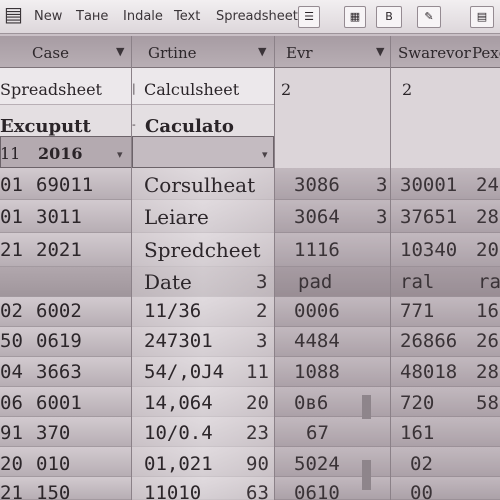 The height and width of the screenshot is (500, 500). Describe the element at coordinates (317, 464) in the screenshot. I see `cell-d: 5024` at that location.